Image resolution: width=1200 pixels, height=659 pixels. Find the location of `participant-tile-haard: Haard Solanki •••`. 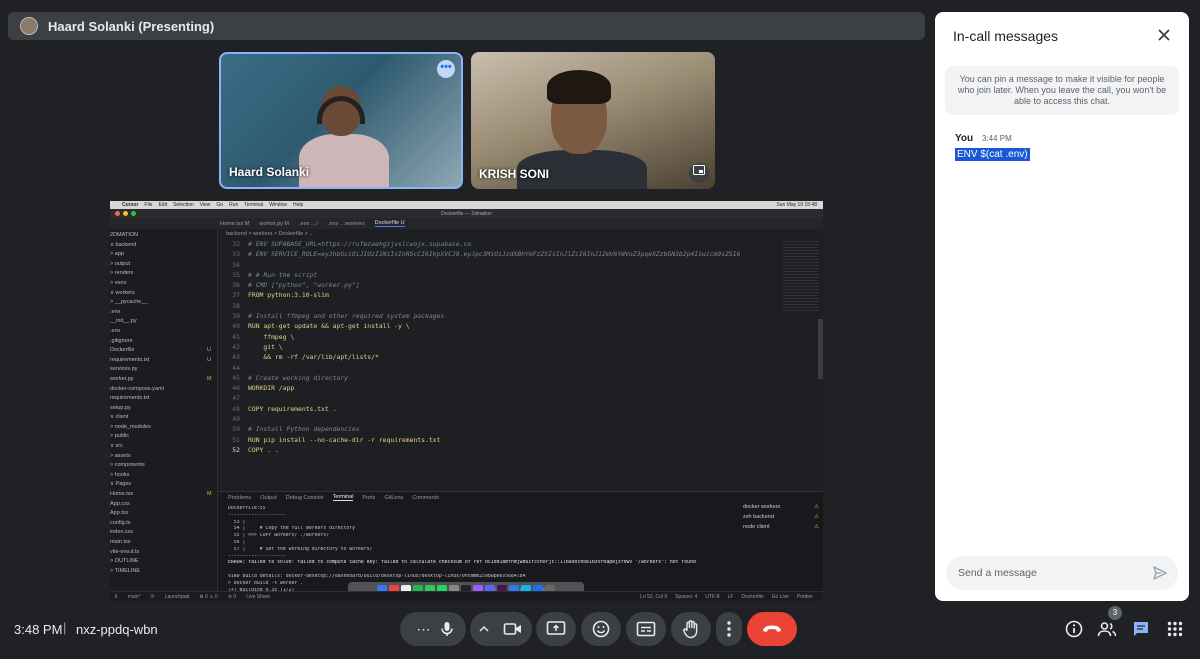

participant-tile-haard: Haard Solanki ••• is located at coordinates (341, 120).